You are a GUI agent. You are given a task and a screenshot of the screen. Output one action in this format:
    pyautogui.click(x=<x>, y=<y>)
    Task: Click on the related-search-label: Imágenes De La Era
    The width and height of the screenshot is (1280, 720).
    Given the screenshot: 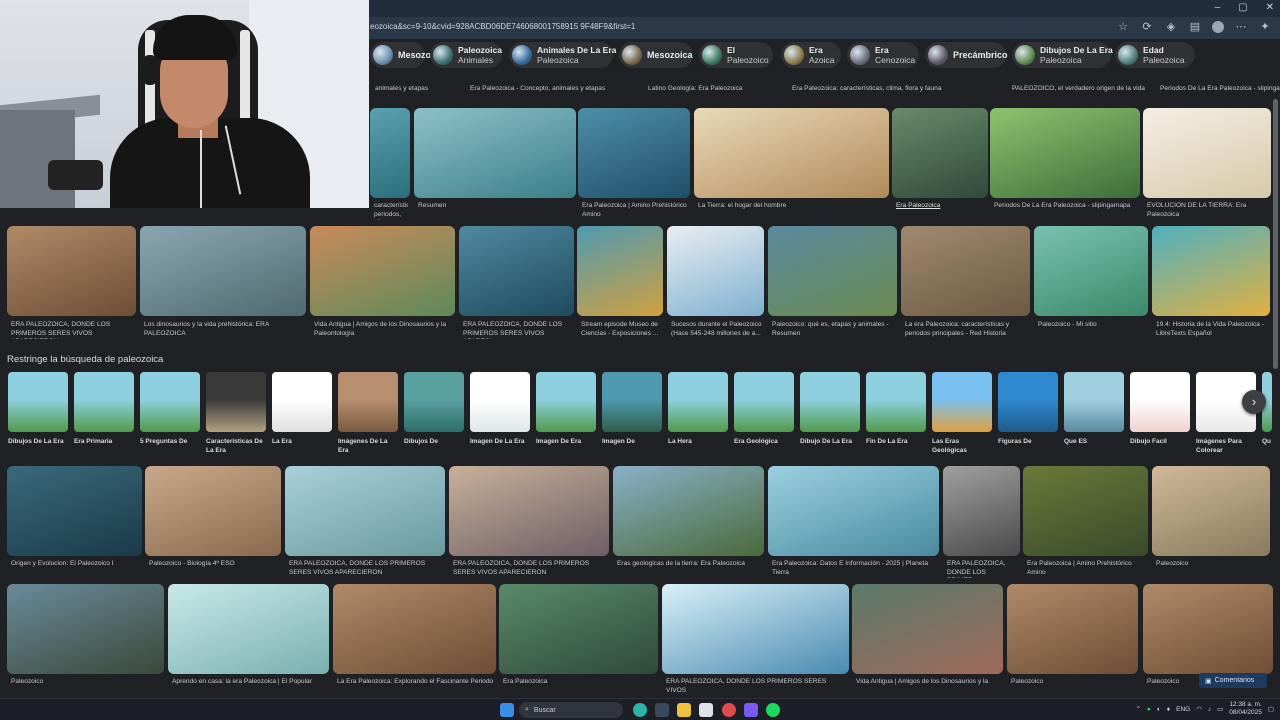 What is the action you would take?
    pyautogui.click(x=368, y=446)
    